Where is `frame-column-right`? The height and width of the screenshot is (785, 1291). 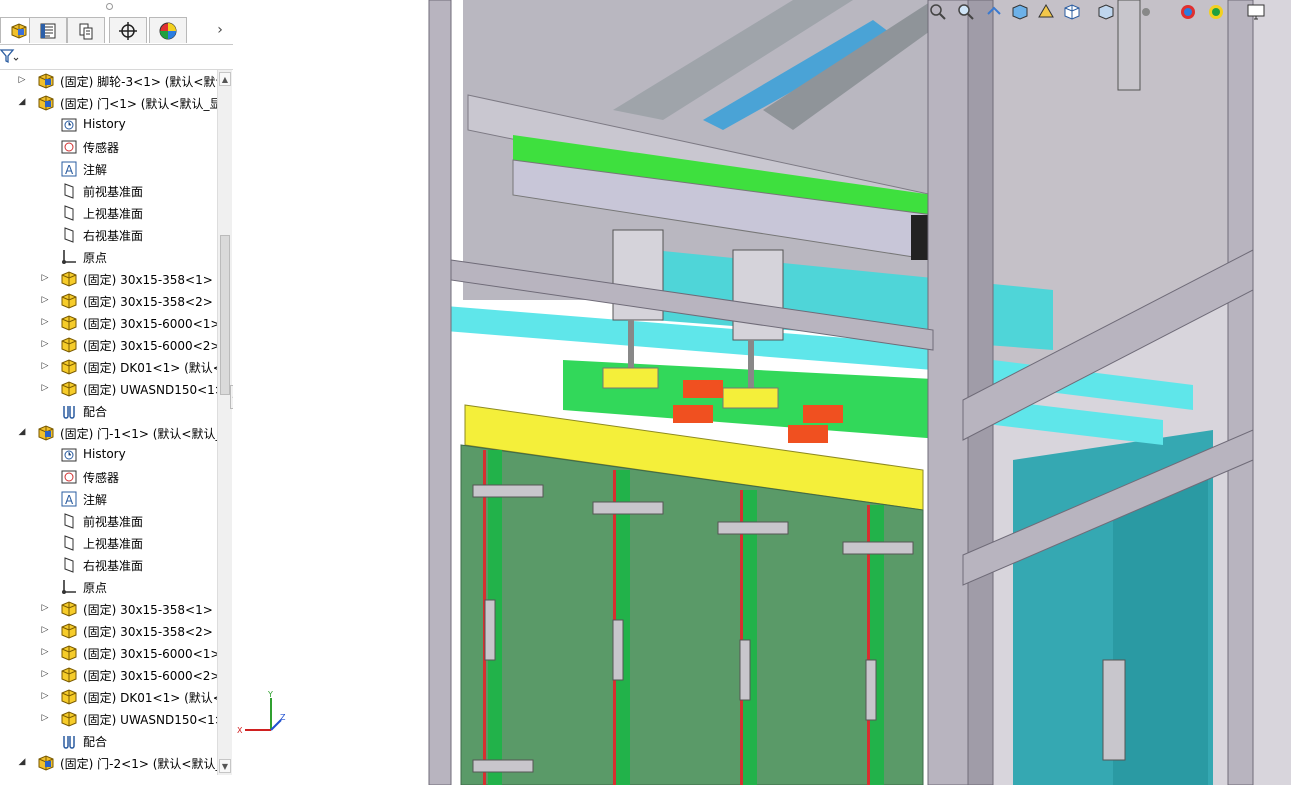
frame-column-right is located at coordinates (1240, 392).